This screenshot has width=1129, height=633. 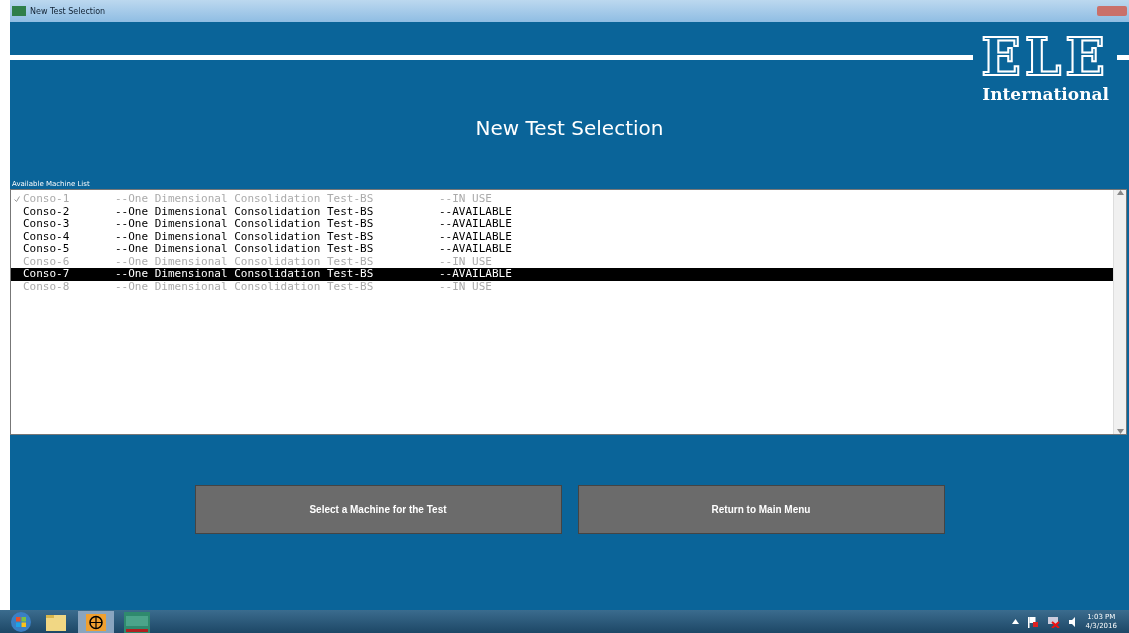 What do you see at coordinates (47, 261) in the screenshot?
I see `machine-name: Conso-6` at bounding box center [47, 261].